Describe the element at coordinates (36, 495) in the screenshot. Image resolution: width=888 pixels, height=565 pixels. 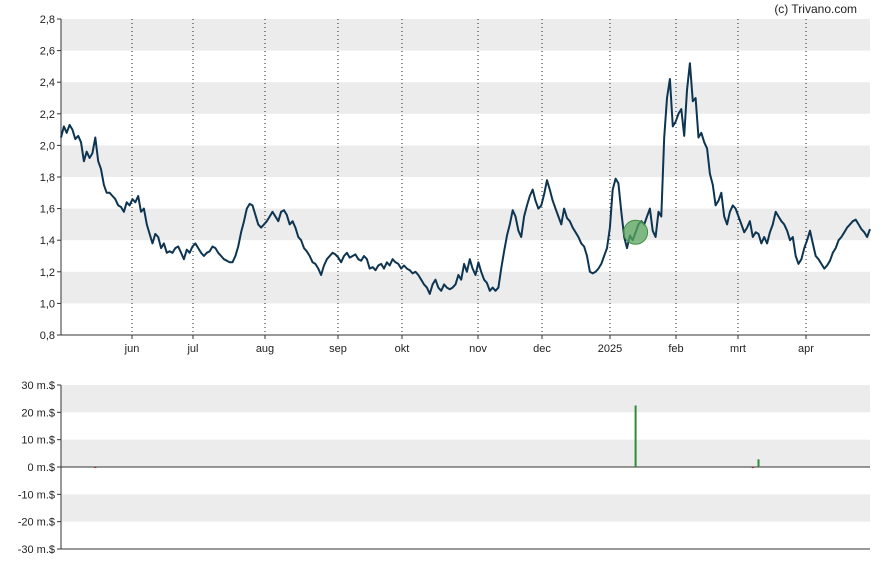
I see `y-tick-label: -10 m.$` at that location.